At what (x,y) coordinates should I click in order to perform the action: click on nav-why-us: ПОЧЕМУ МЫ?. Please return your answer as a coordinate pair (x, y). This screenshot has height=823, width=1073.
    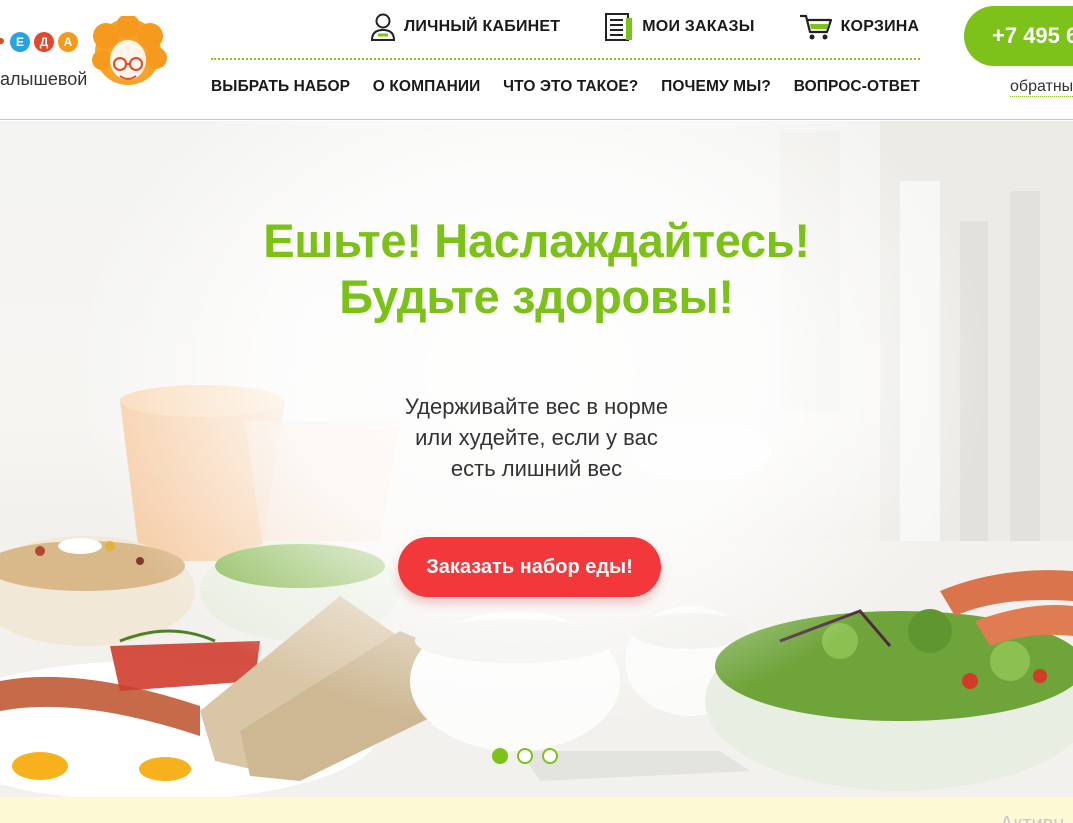
    Looking at the image, I should click on (716, 87).